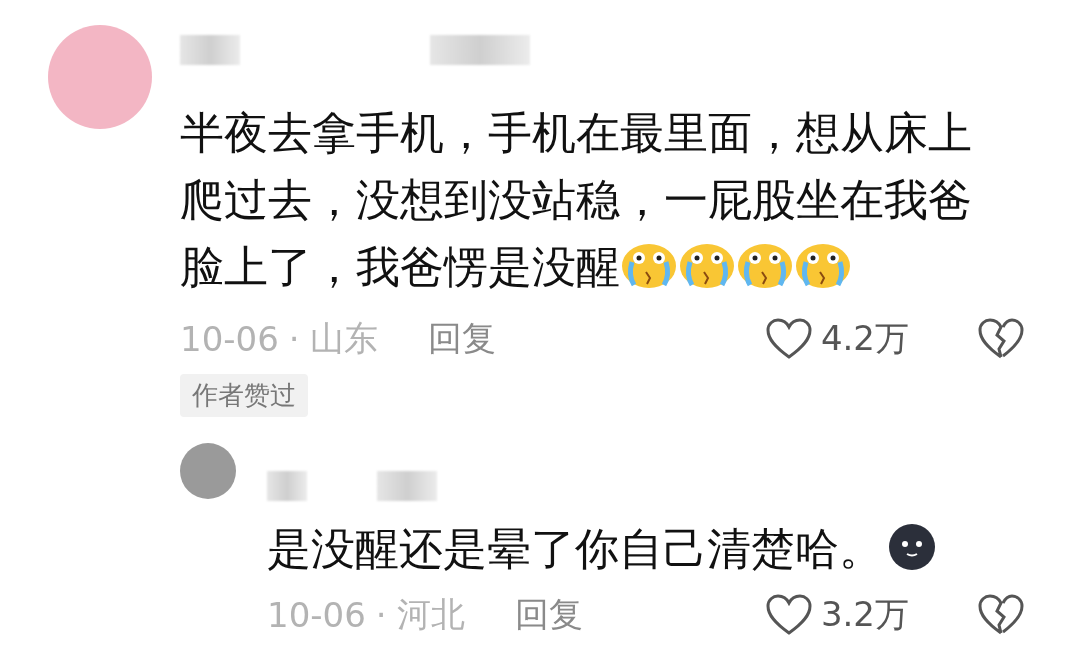 This screenshot has width=1080, height=658. I want to click on avatar, so click(208, 471).